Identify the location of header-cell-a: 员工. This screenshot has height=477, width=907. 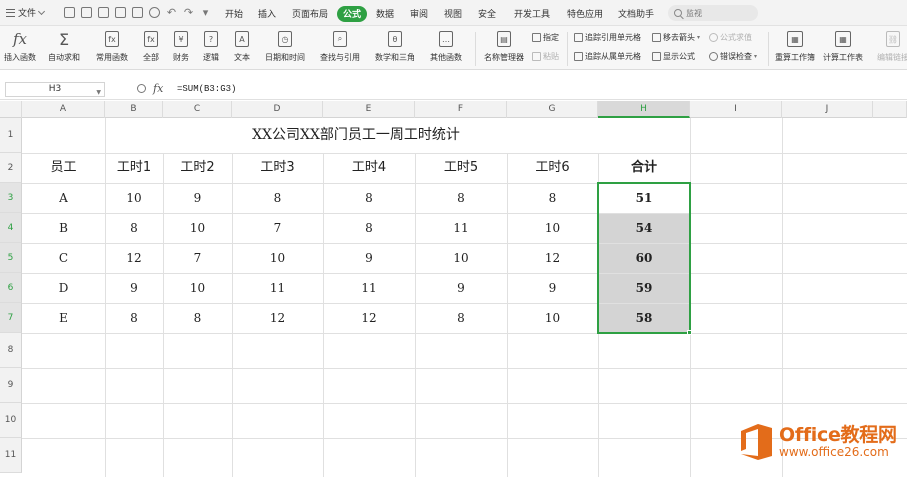
(63, 168).